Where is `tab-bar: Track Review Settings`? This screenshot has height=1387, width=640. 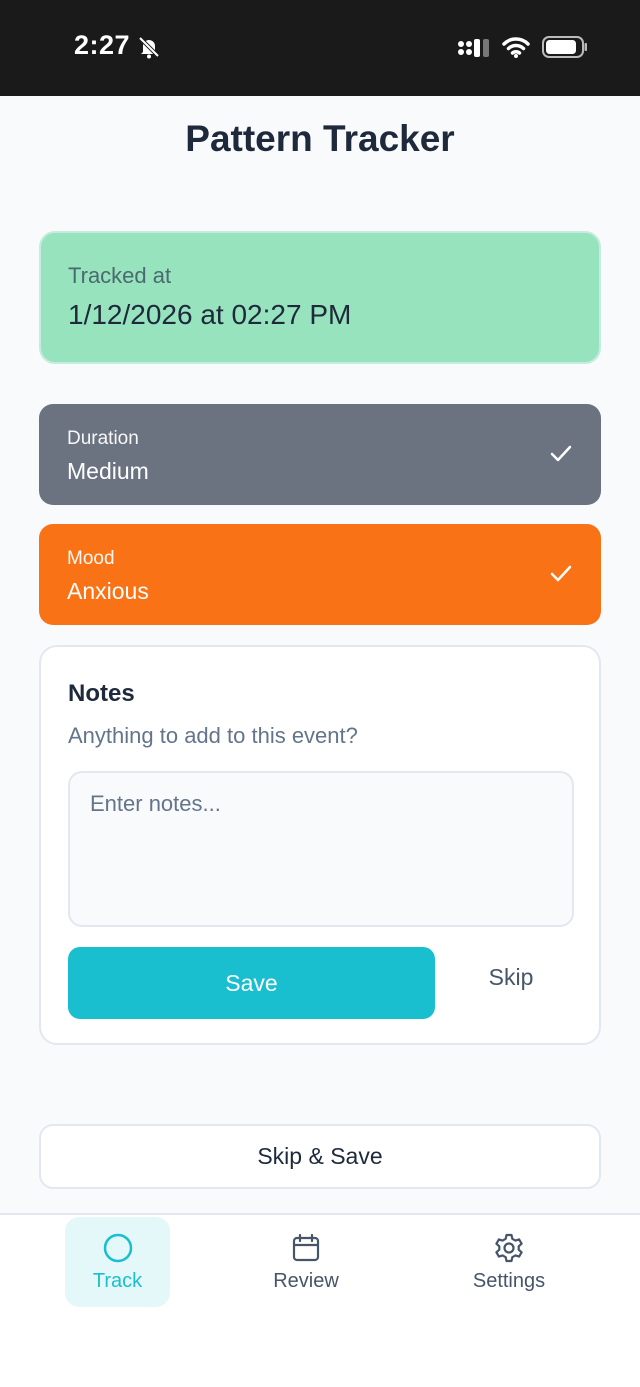
tab-bar: Track Review Settings is located at coordinates (320, 1300).